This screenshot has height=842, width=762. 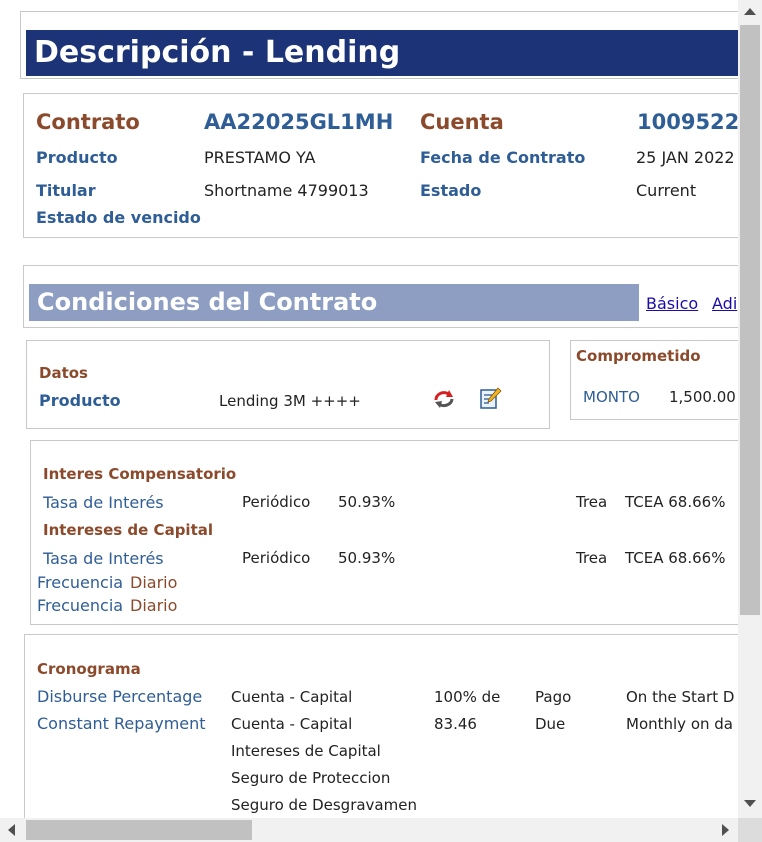 I want to click on conditions-title: Condiciones del Contrato, so click(x=334, y=302).